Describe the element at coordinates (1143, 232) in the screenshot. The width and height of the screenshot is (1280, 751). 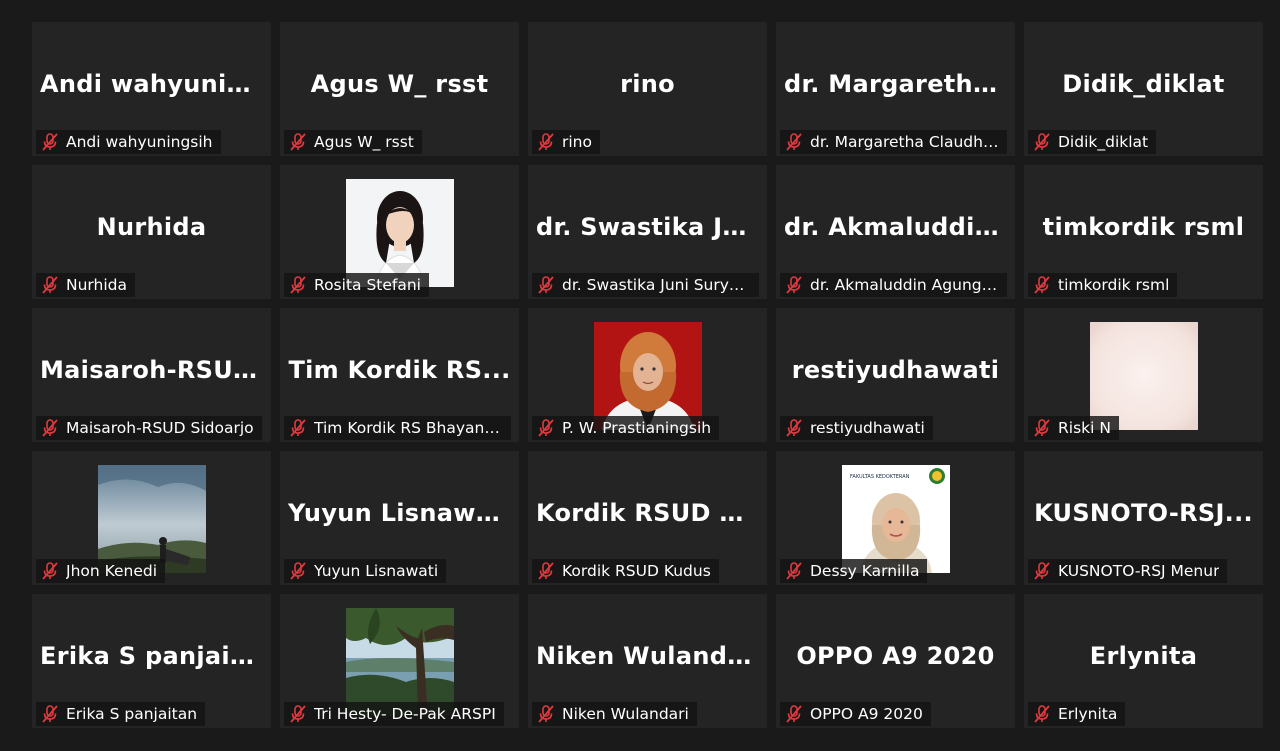
I see `participant-tile: timkordik rsml timkordik rsml` at that location.